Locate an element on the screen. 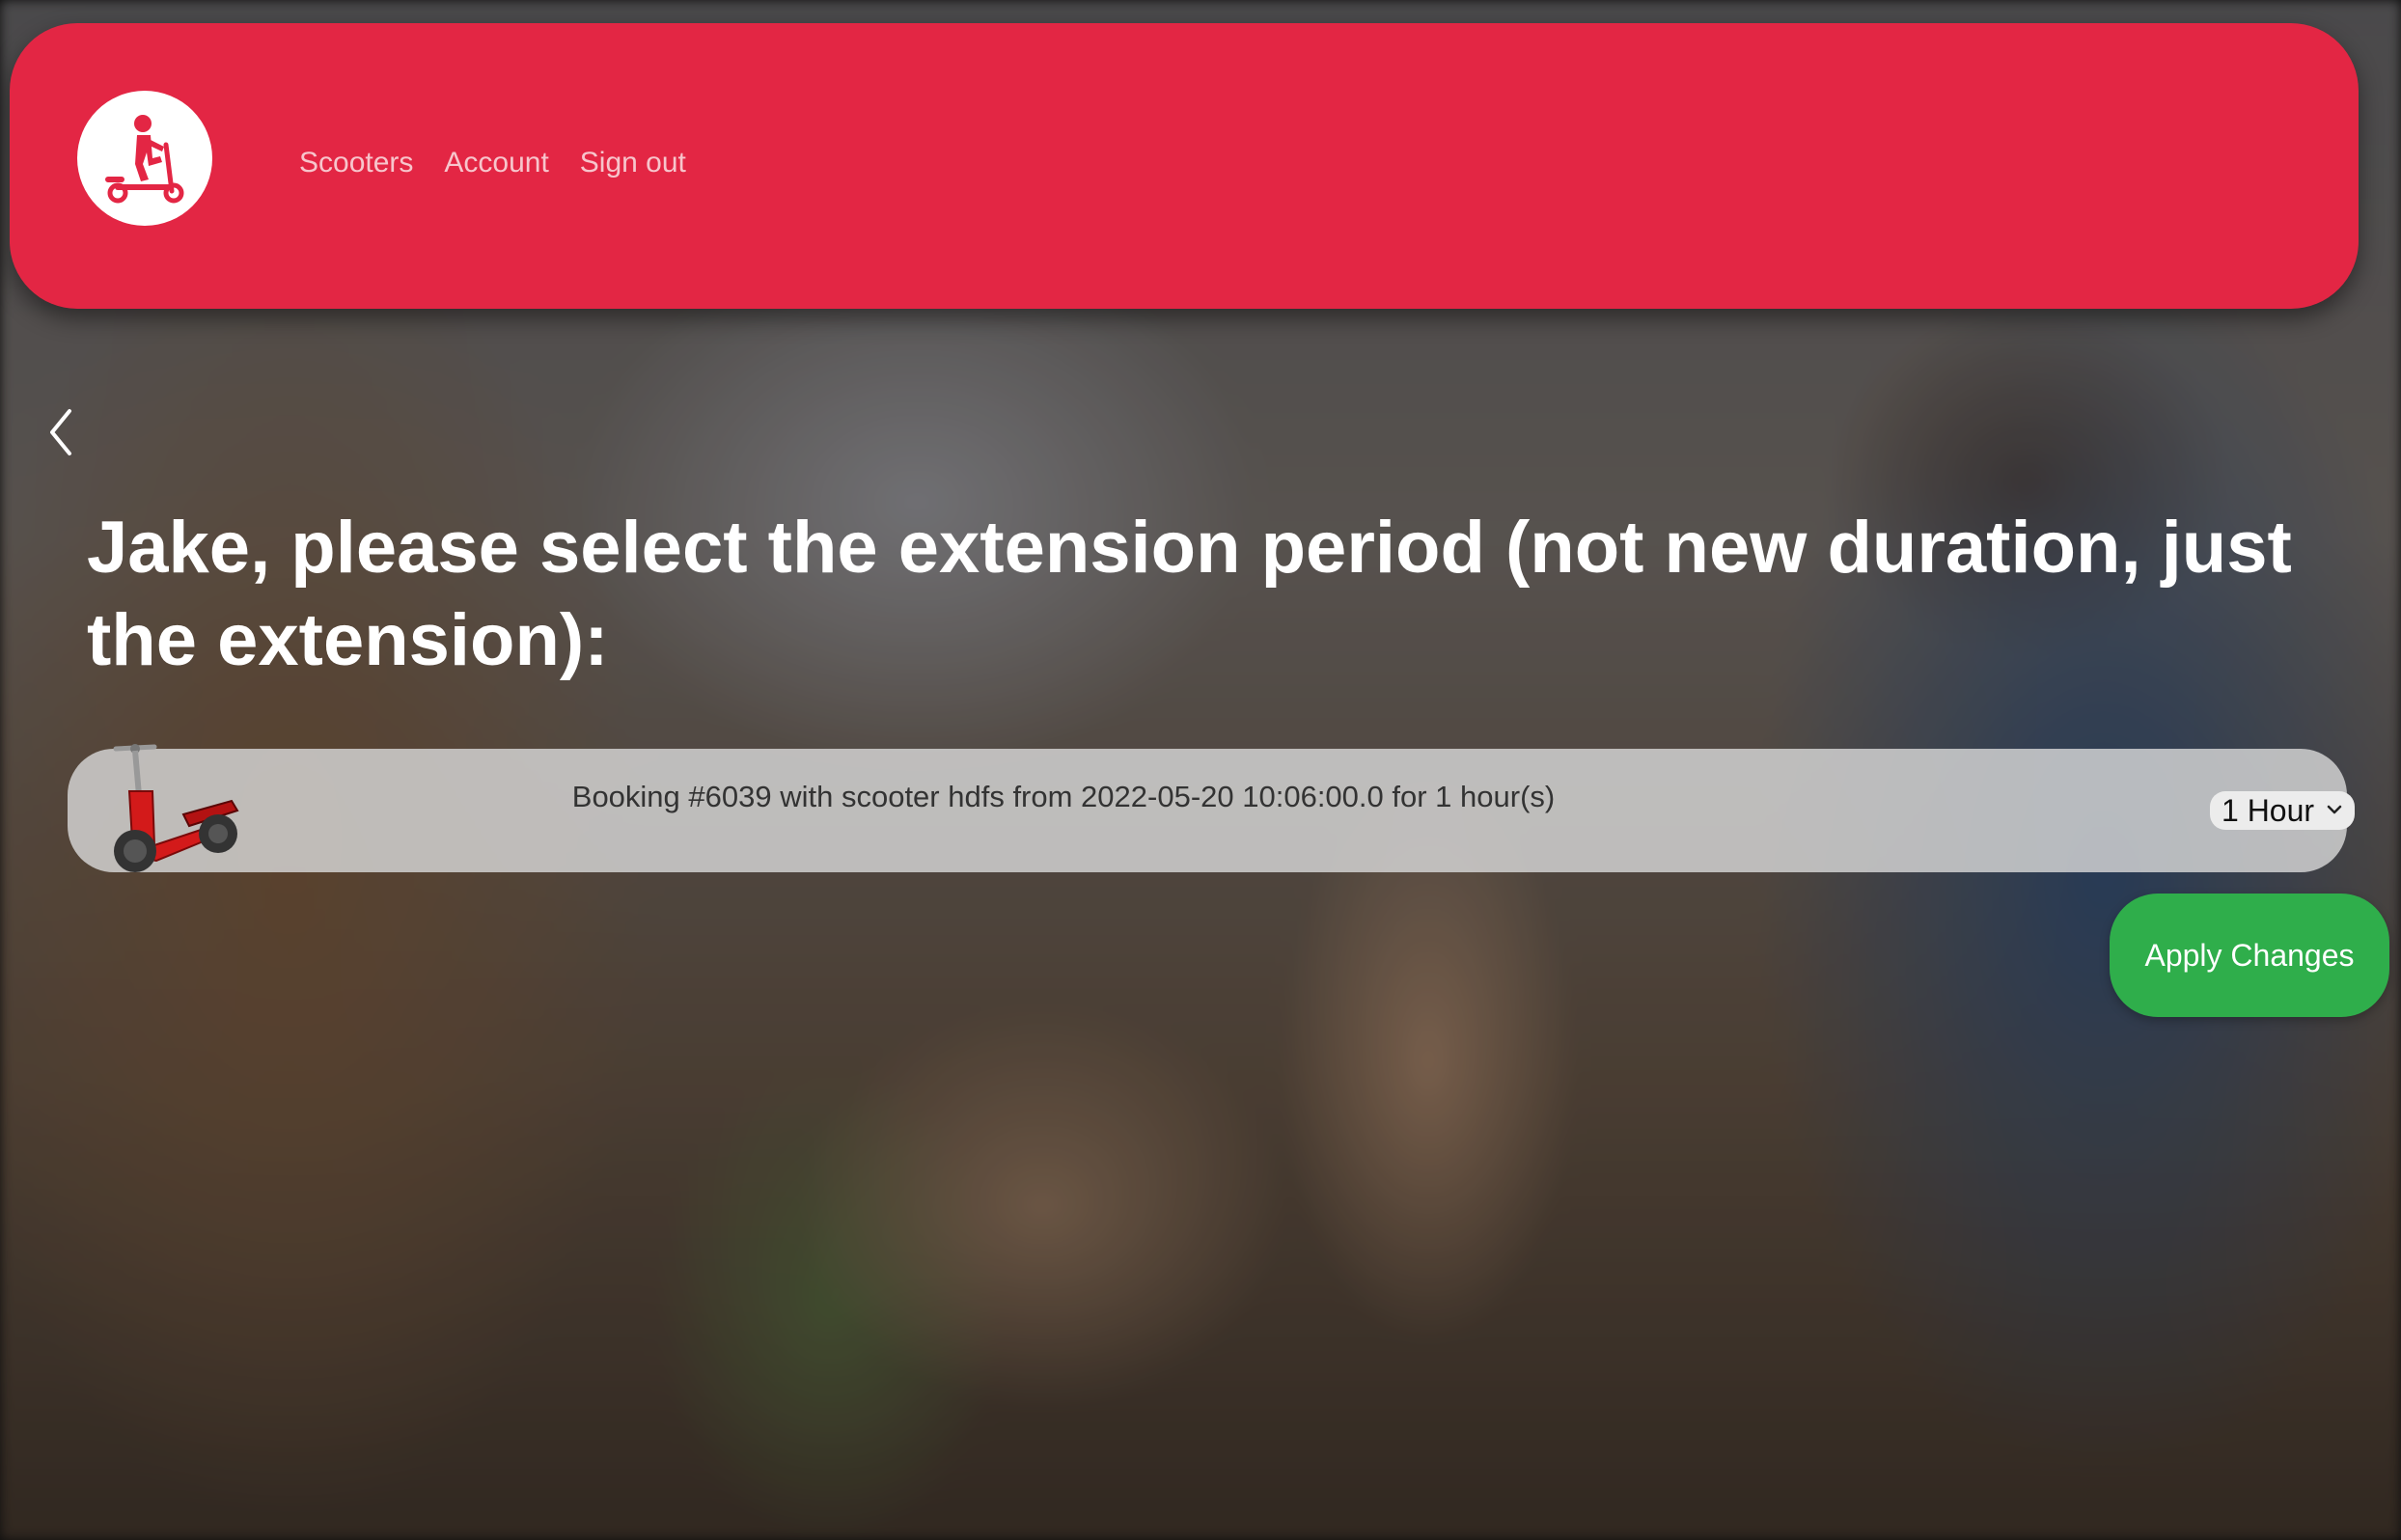  back-button is located at coordinates (61, 432).